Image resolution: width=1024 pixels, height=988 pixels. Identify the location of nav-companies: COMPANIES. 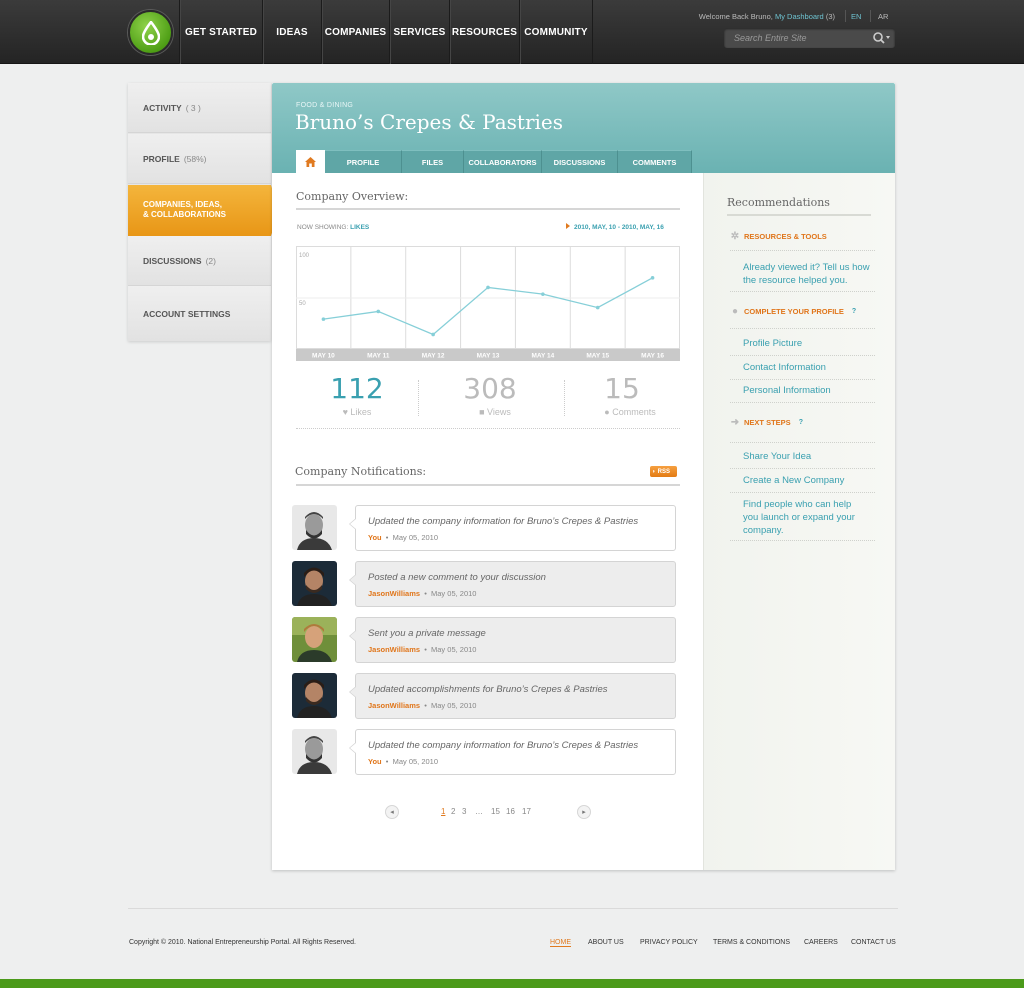
(355, 32).